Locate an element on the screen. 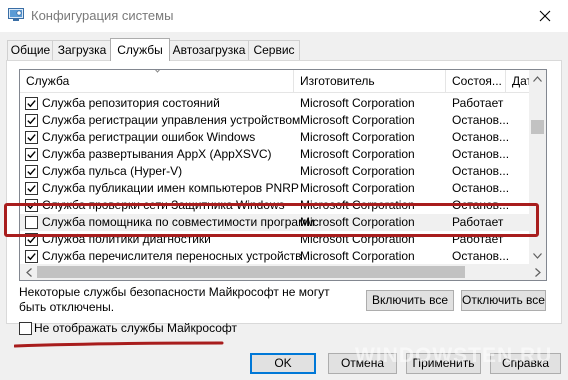  chevron-up-icon is located at coordinates (537, 78).